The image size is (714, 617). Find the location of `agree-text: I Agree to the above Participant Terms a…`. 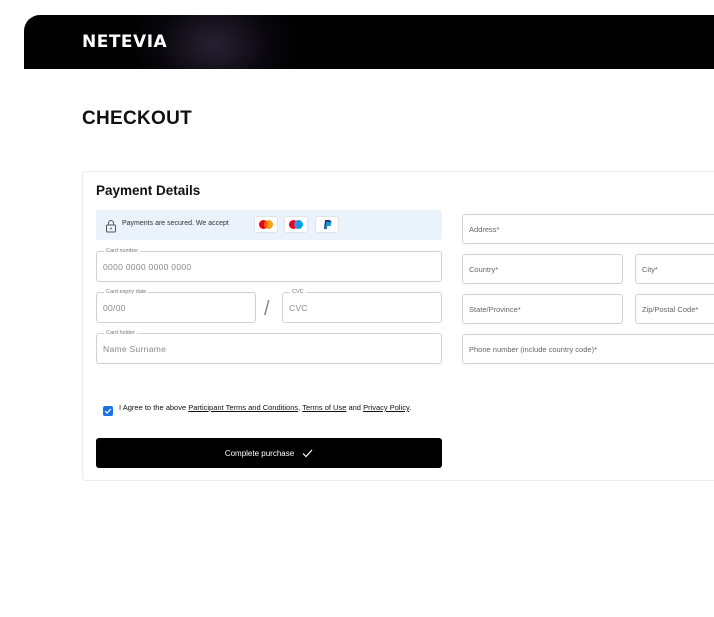

agree-text: I Agree to the above Participant Terms a… is located at coordinates (269, 408).